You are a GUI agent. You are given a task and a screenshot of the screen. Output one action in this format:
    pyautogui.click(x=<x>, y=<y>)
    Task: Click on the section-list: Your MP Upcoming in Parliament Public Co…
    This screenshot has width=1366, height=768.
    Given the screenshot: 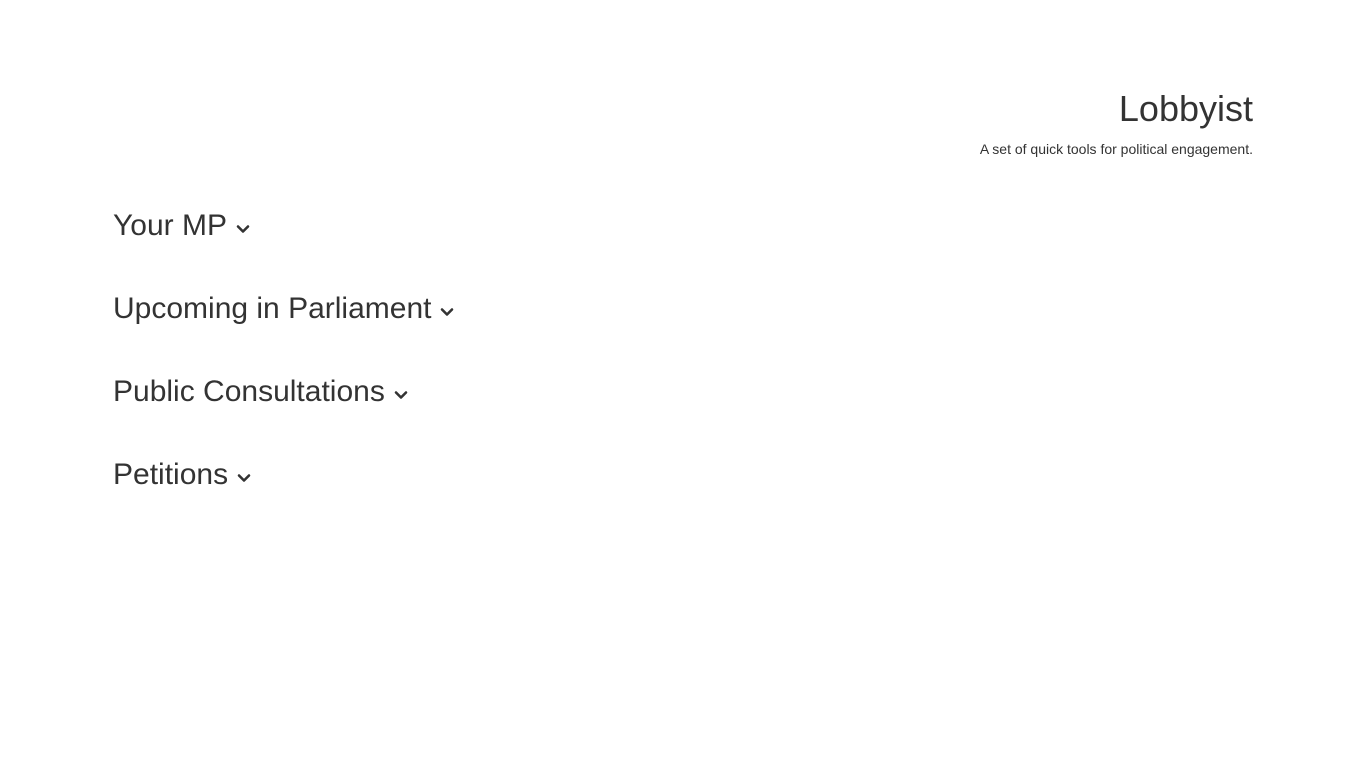 What is the action you would take?
    pyautogui.click(x=283, y=371)
    